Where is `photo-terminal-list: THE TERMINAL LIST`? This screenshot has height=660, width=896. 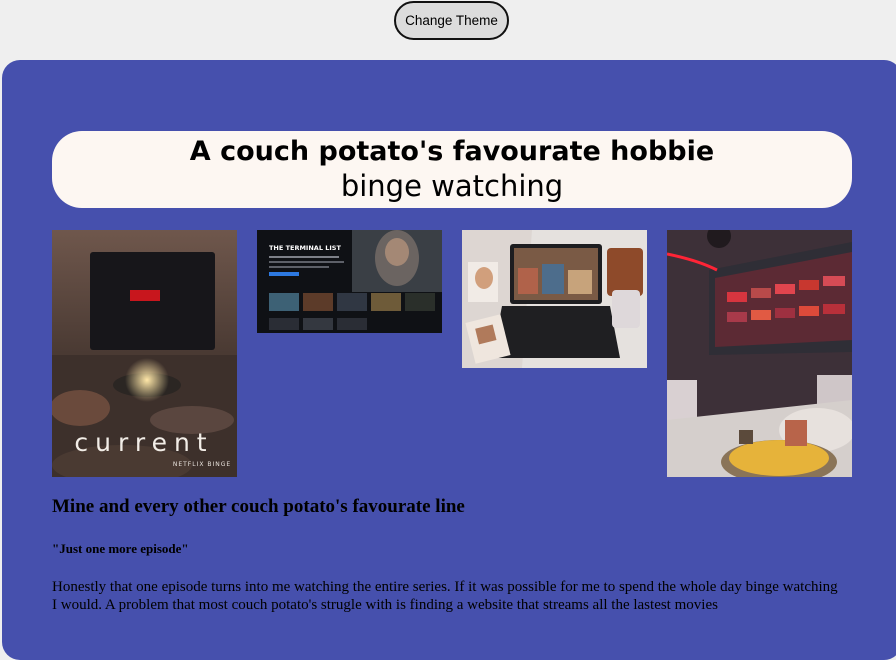 photo-terminal-list: THE TERMINAL LIST is located at coordinates (349, 281).